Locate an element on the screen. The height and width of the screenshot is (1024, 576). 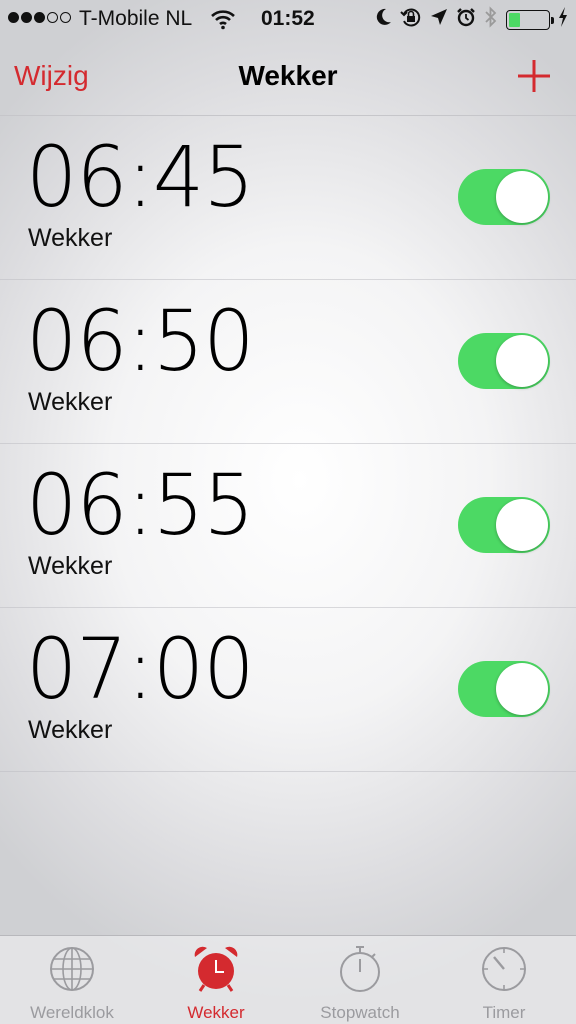
tab-bar: Wereldklok Wekker Stopwatch Timer is located at coordinates (288, 979).